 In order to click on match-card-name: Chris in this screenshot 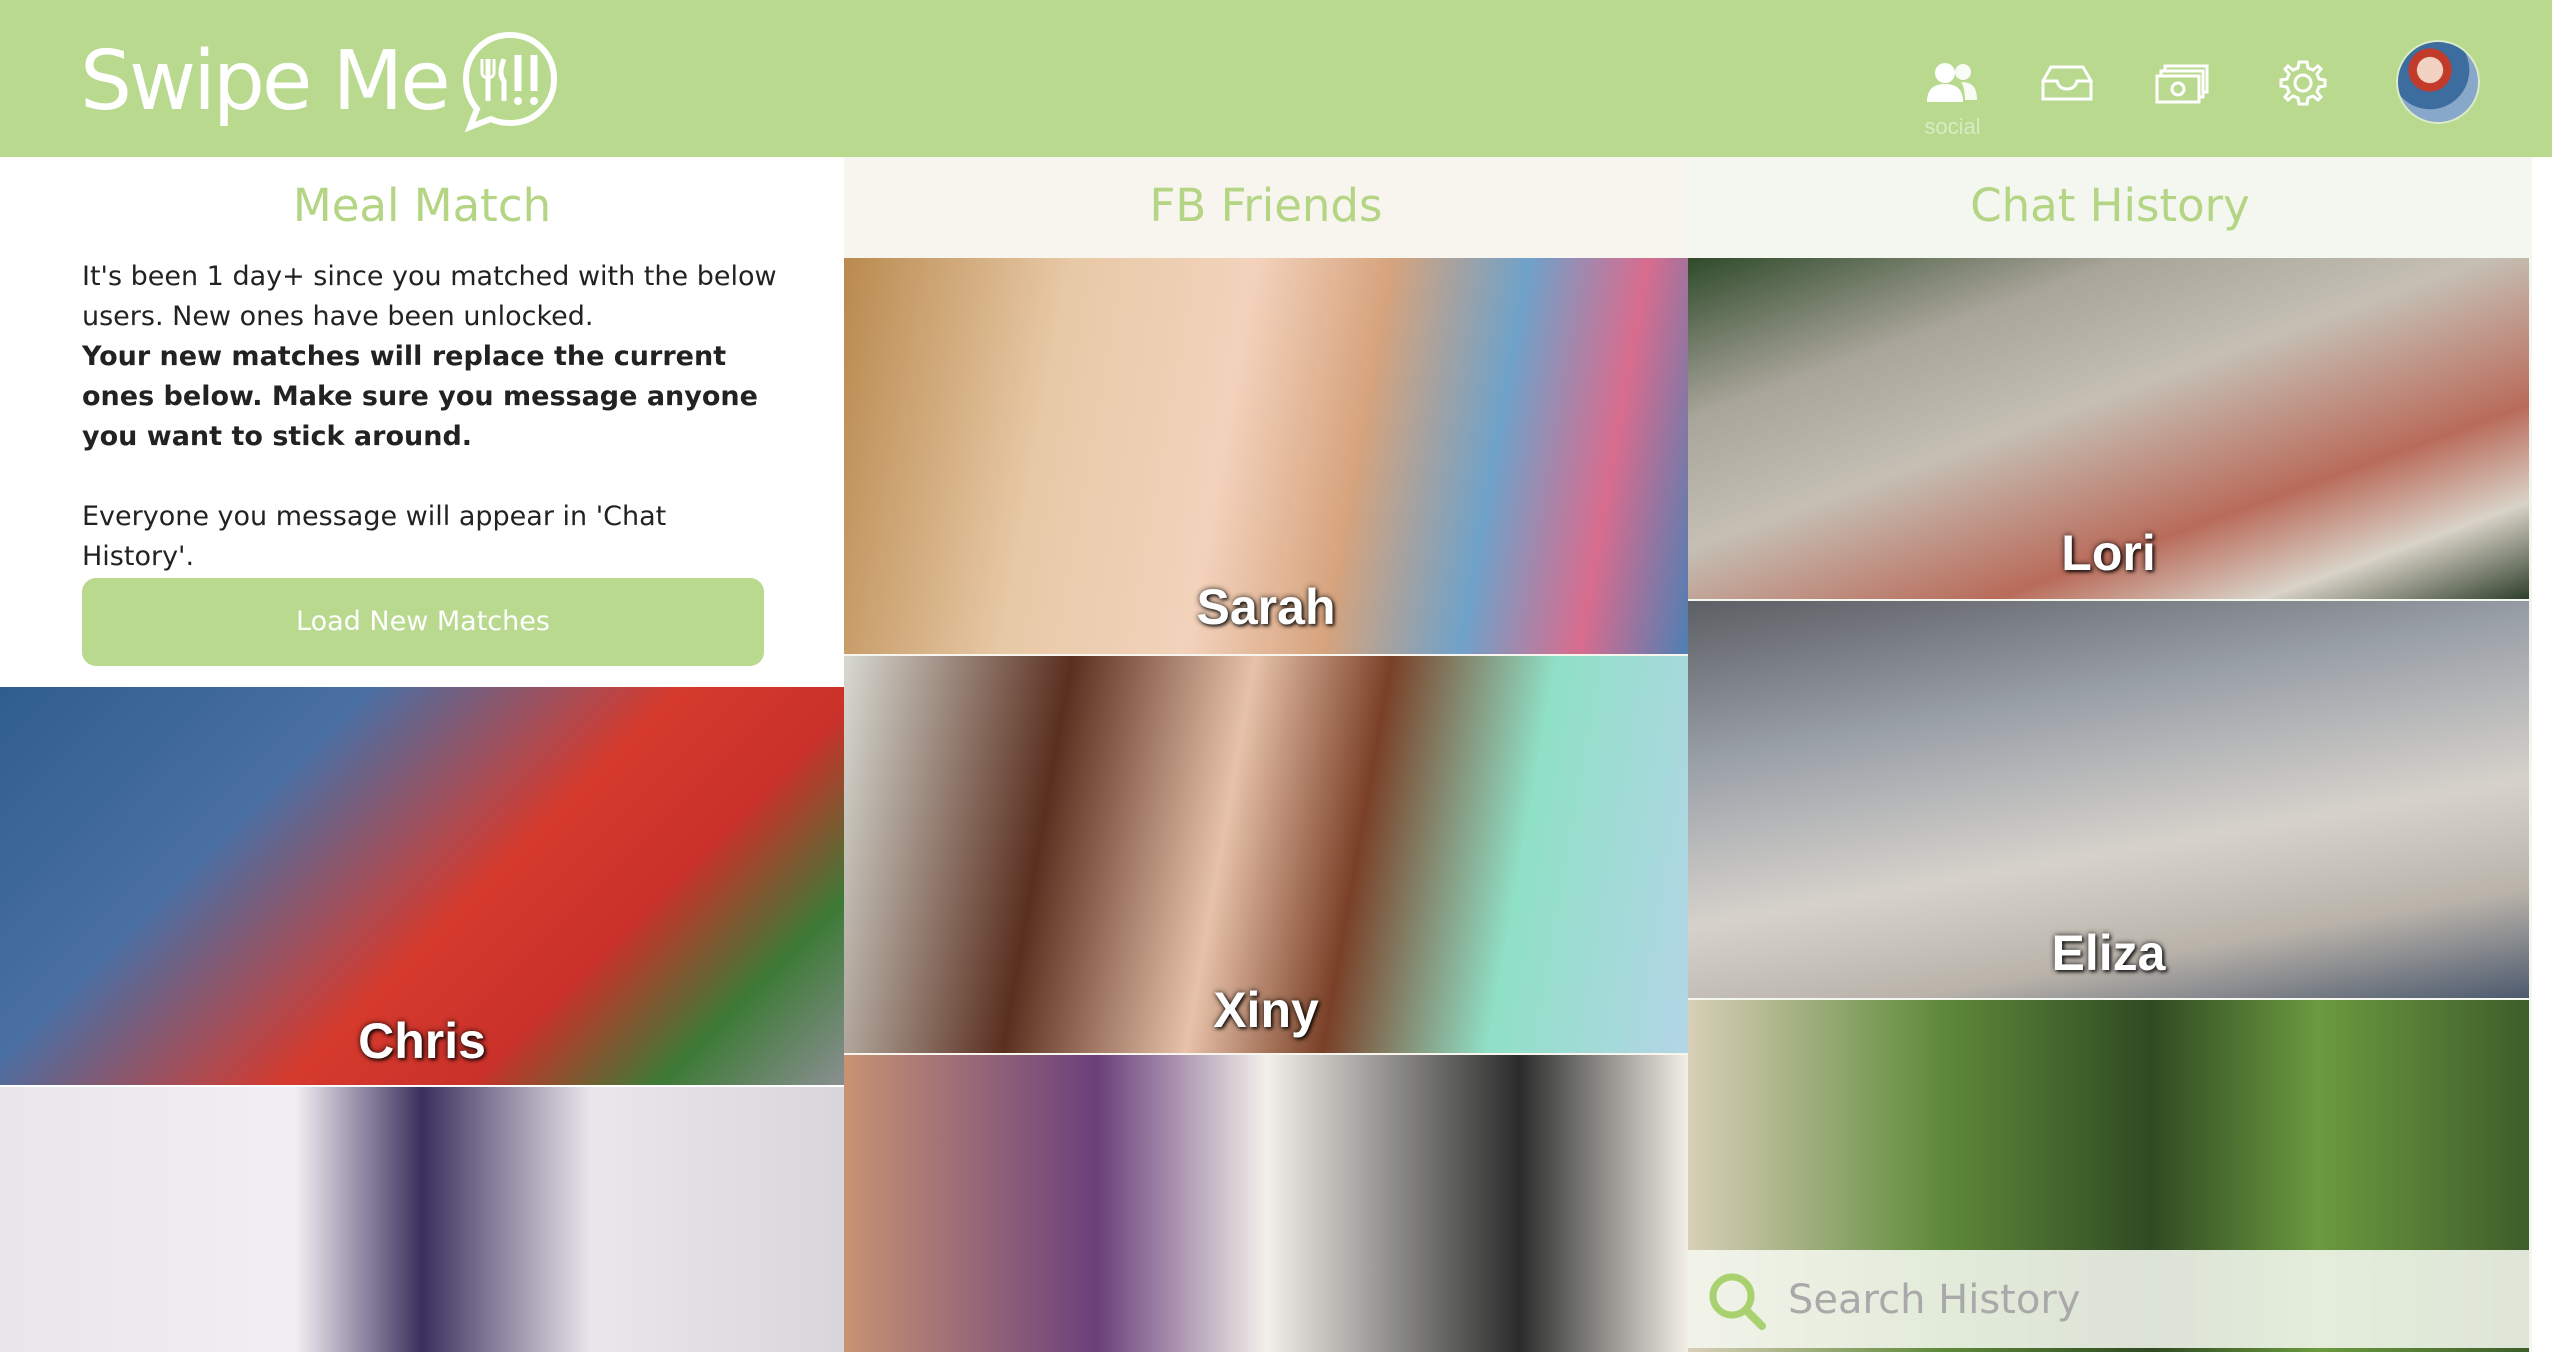, I will do `click(422, 1041)`.